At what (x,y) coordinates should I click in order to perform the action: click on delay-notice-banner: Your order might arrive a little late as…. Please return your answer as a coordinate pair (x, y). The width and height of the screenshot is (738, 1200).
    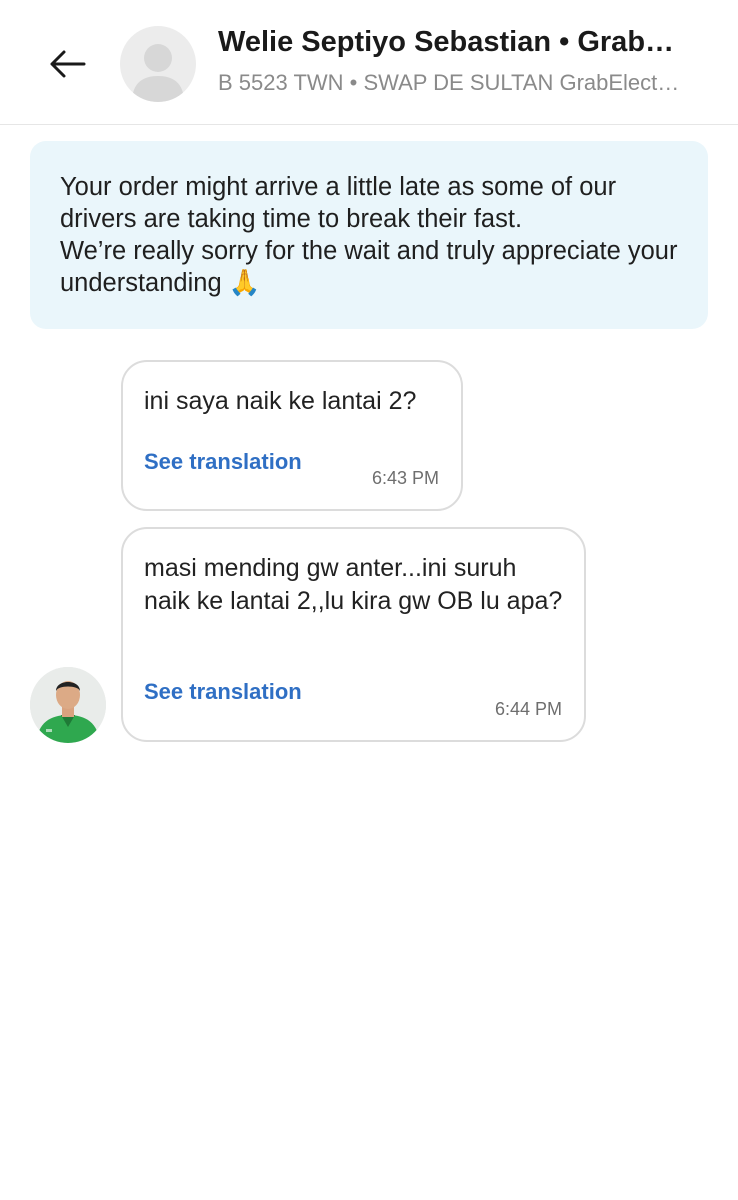
    Looking at the image, I should click on (369, 235).